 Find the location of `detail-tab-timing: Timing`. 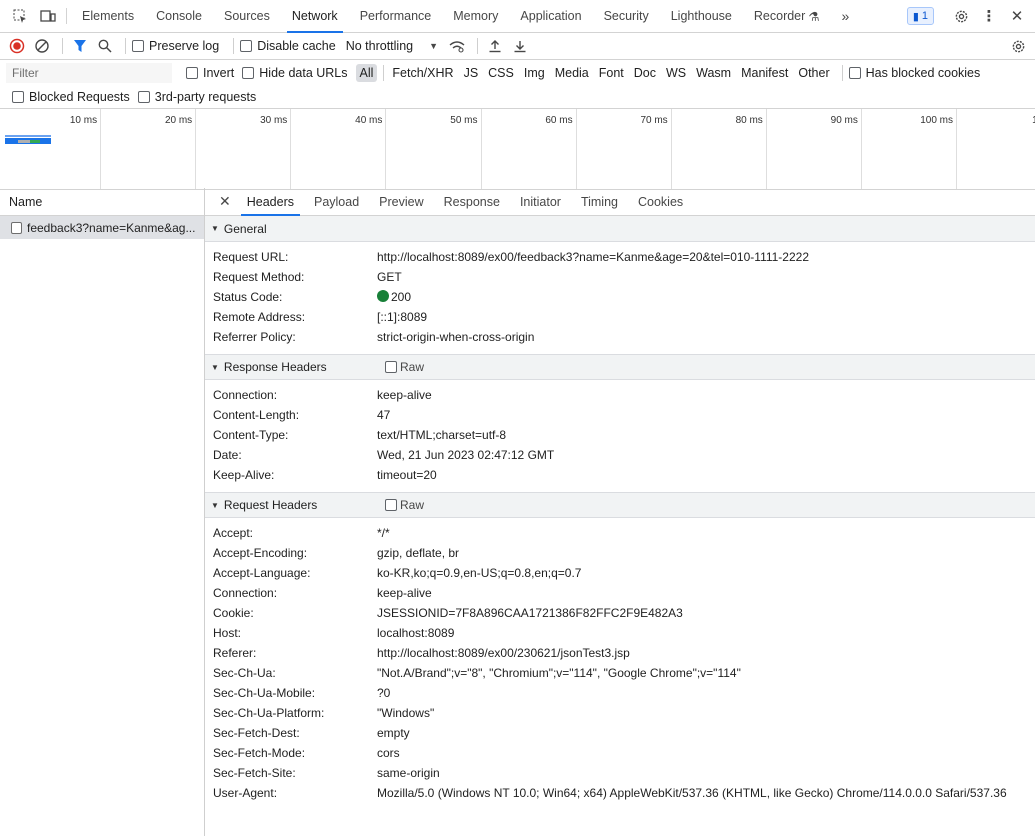

detail-tab-timing: Timing is located at coordinates (599, 201).